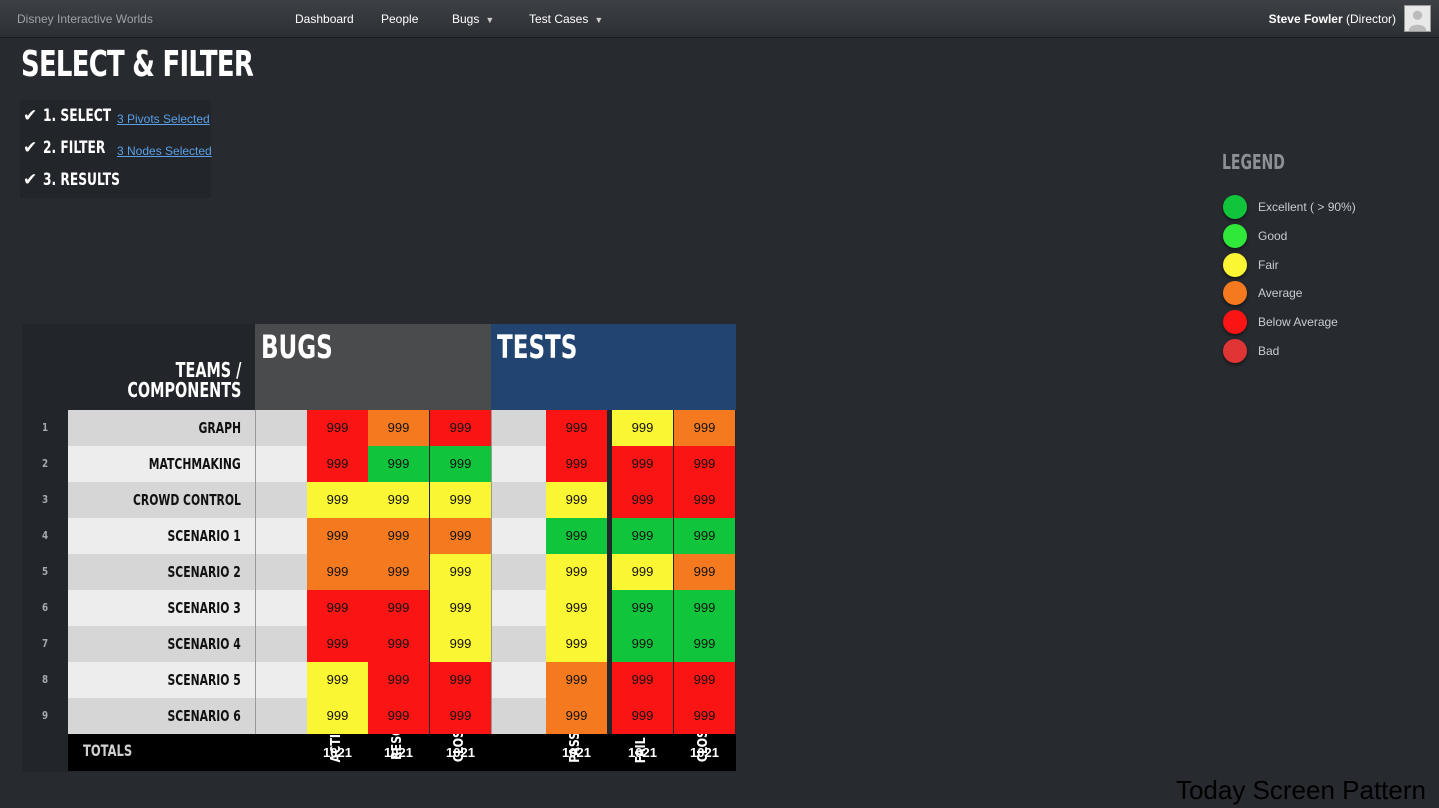  Describe the element at coordinates (161, 680) in the screenshot. I see `row-name: SCENARIO 5` at that location.